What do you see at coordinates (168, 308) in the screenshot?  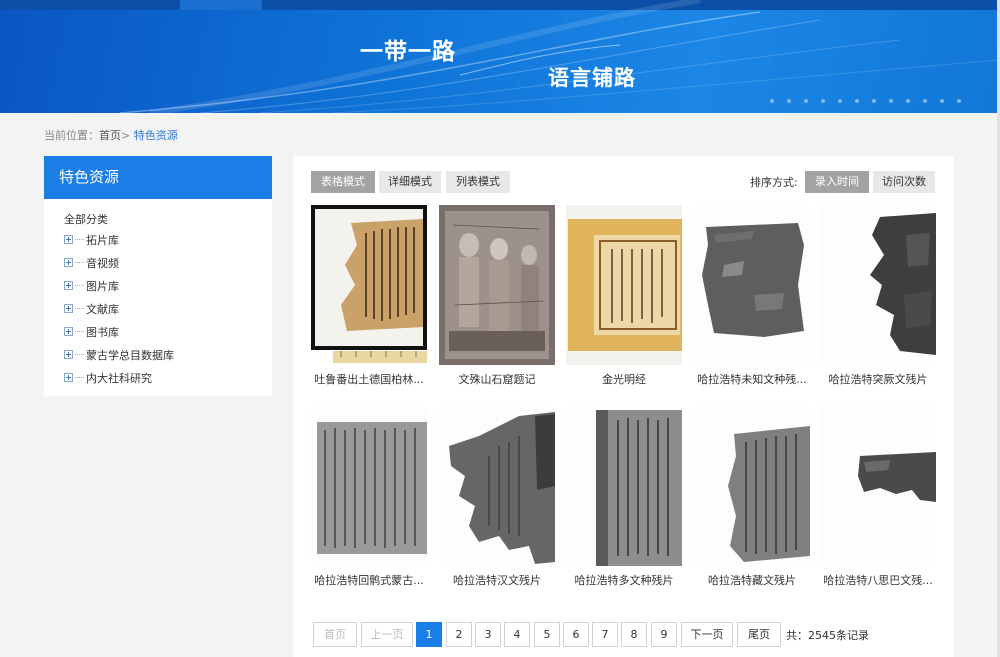 I see `sidebar-item-documents: 文献库` at bounding box center [168, 308].